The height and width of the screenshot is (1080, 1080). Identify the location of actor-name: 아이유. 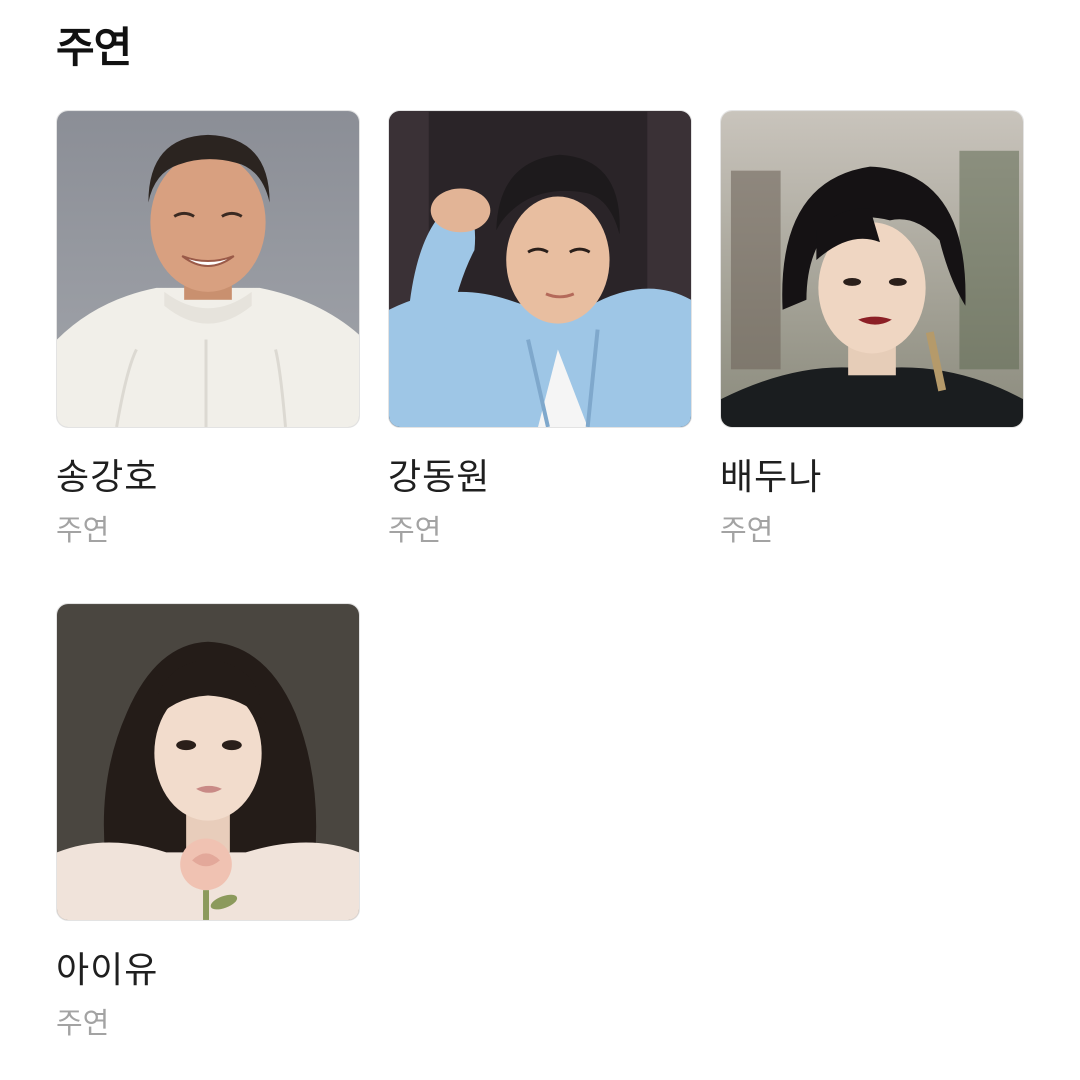
(208, 971).